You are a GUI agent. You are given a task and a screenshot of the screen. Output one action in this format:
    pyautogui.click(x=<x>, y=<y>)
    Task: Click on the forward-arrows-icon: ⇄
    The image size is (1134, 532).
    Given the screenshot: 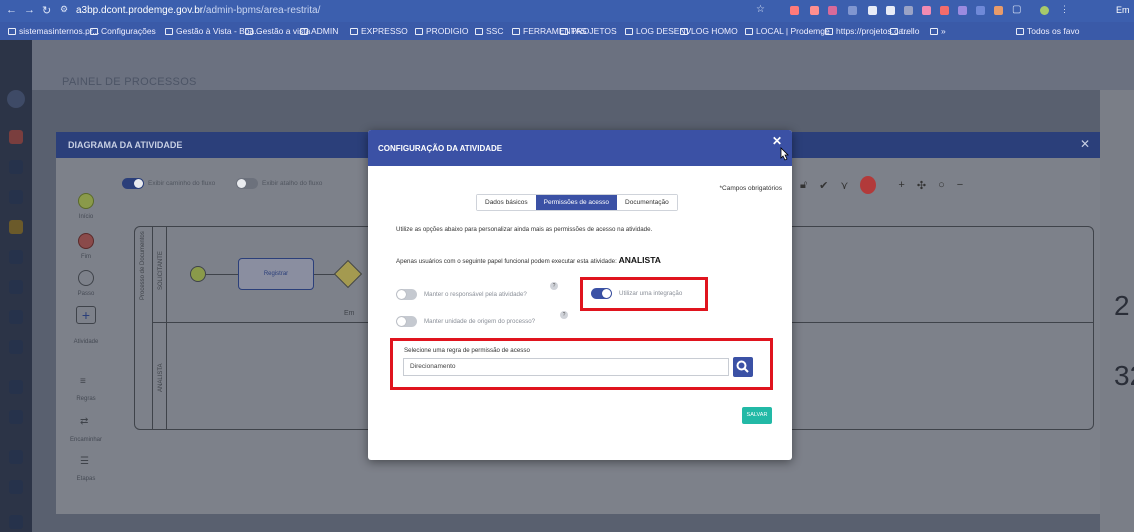 What is the action you would take?
    pyautogui.click(x=84, y=421)
    